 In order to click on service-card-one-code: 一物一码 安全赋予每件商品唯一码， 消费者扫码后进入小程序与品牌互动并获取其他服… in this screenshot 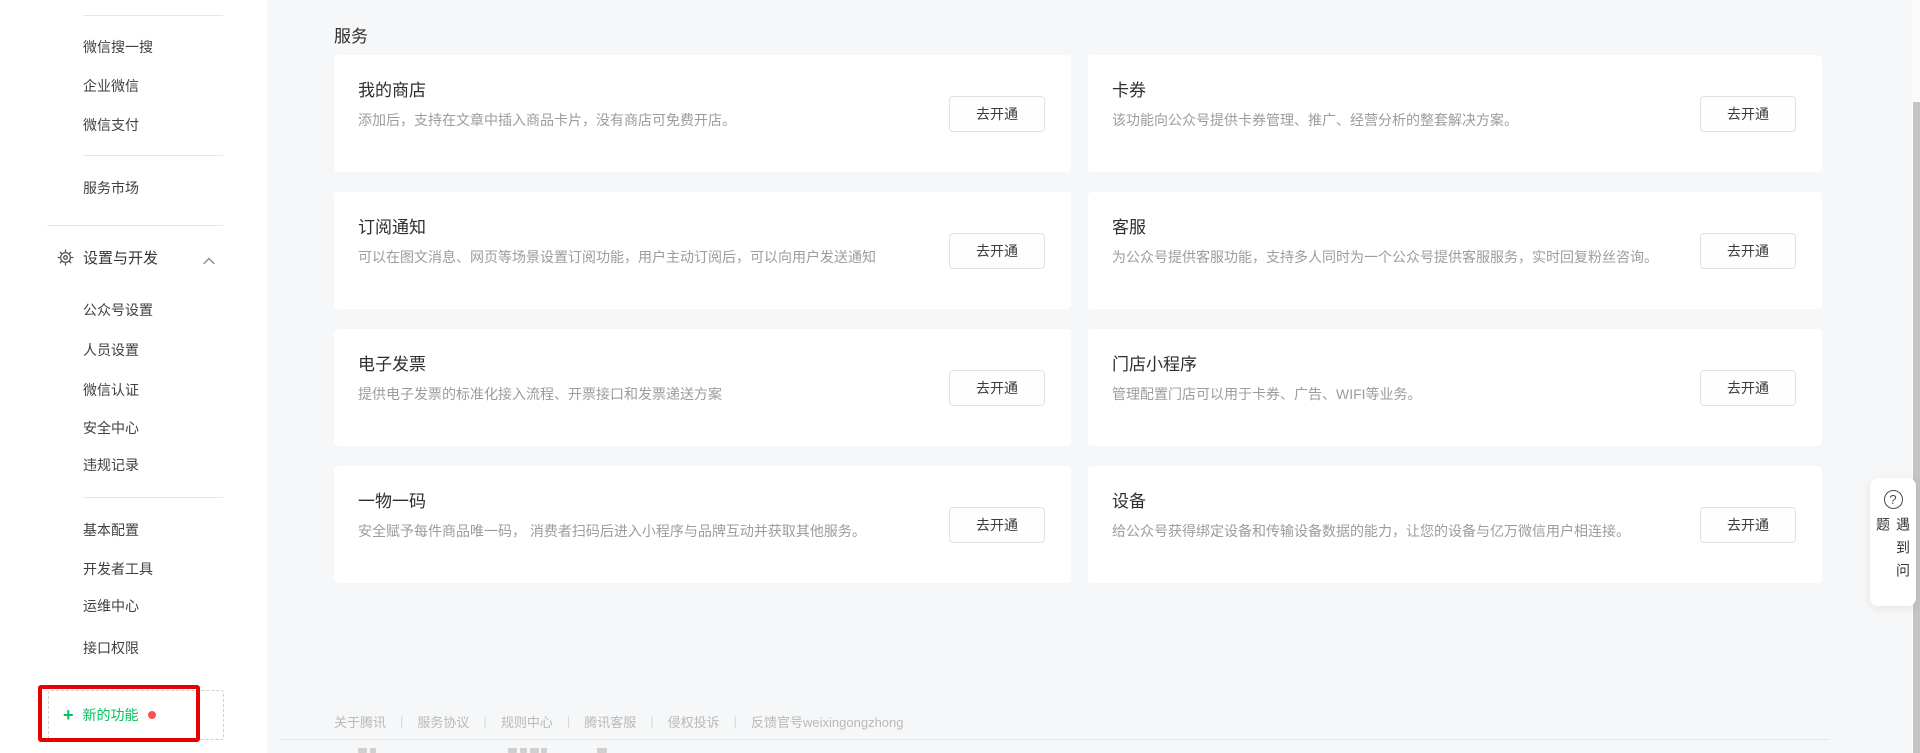, I will do `click(702, 524)`.